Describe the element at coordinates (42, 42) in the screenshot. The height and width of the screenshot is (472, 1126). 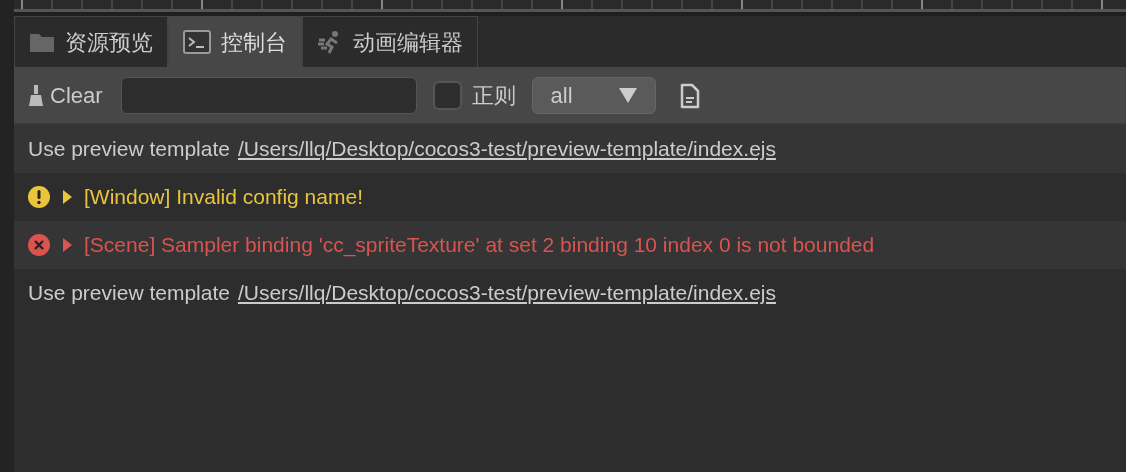
I see `folder-icon` at that location.